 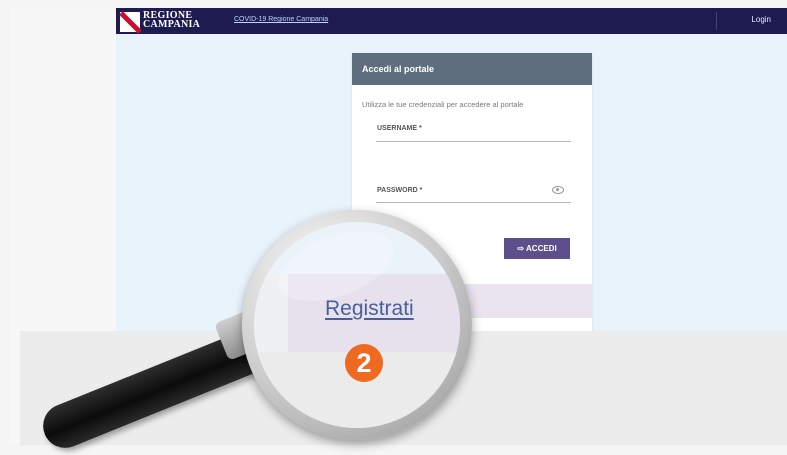 I want to click on accedi-button: ⇨ ACCEDI, so click(x=537, y=248).